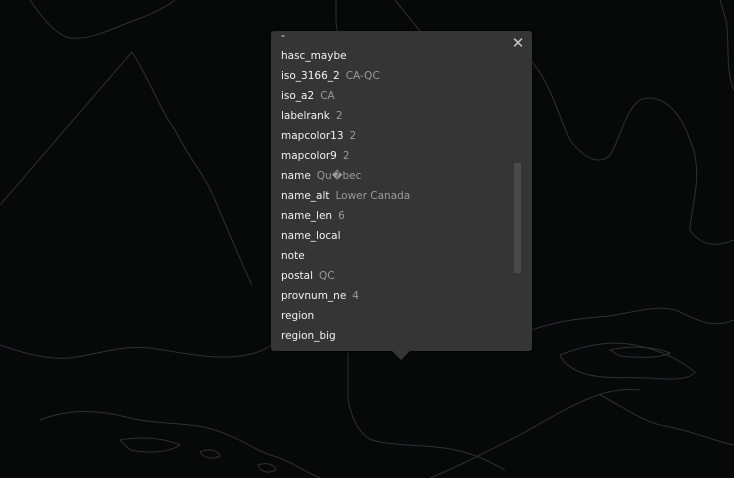 This screenshot has width=734, height=478. Describe the element at coordinates (298, 96) in the screenshot. I see `attribute-key: iso_a2` at that location.